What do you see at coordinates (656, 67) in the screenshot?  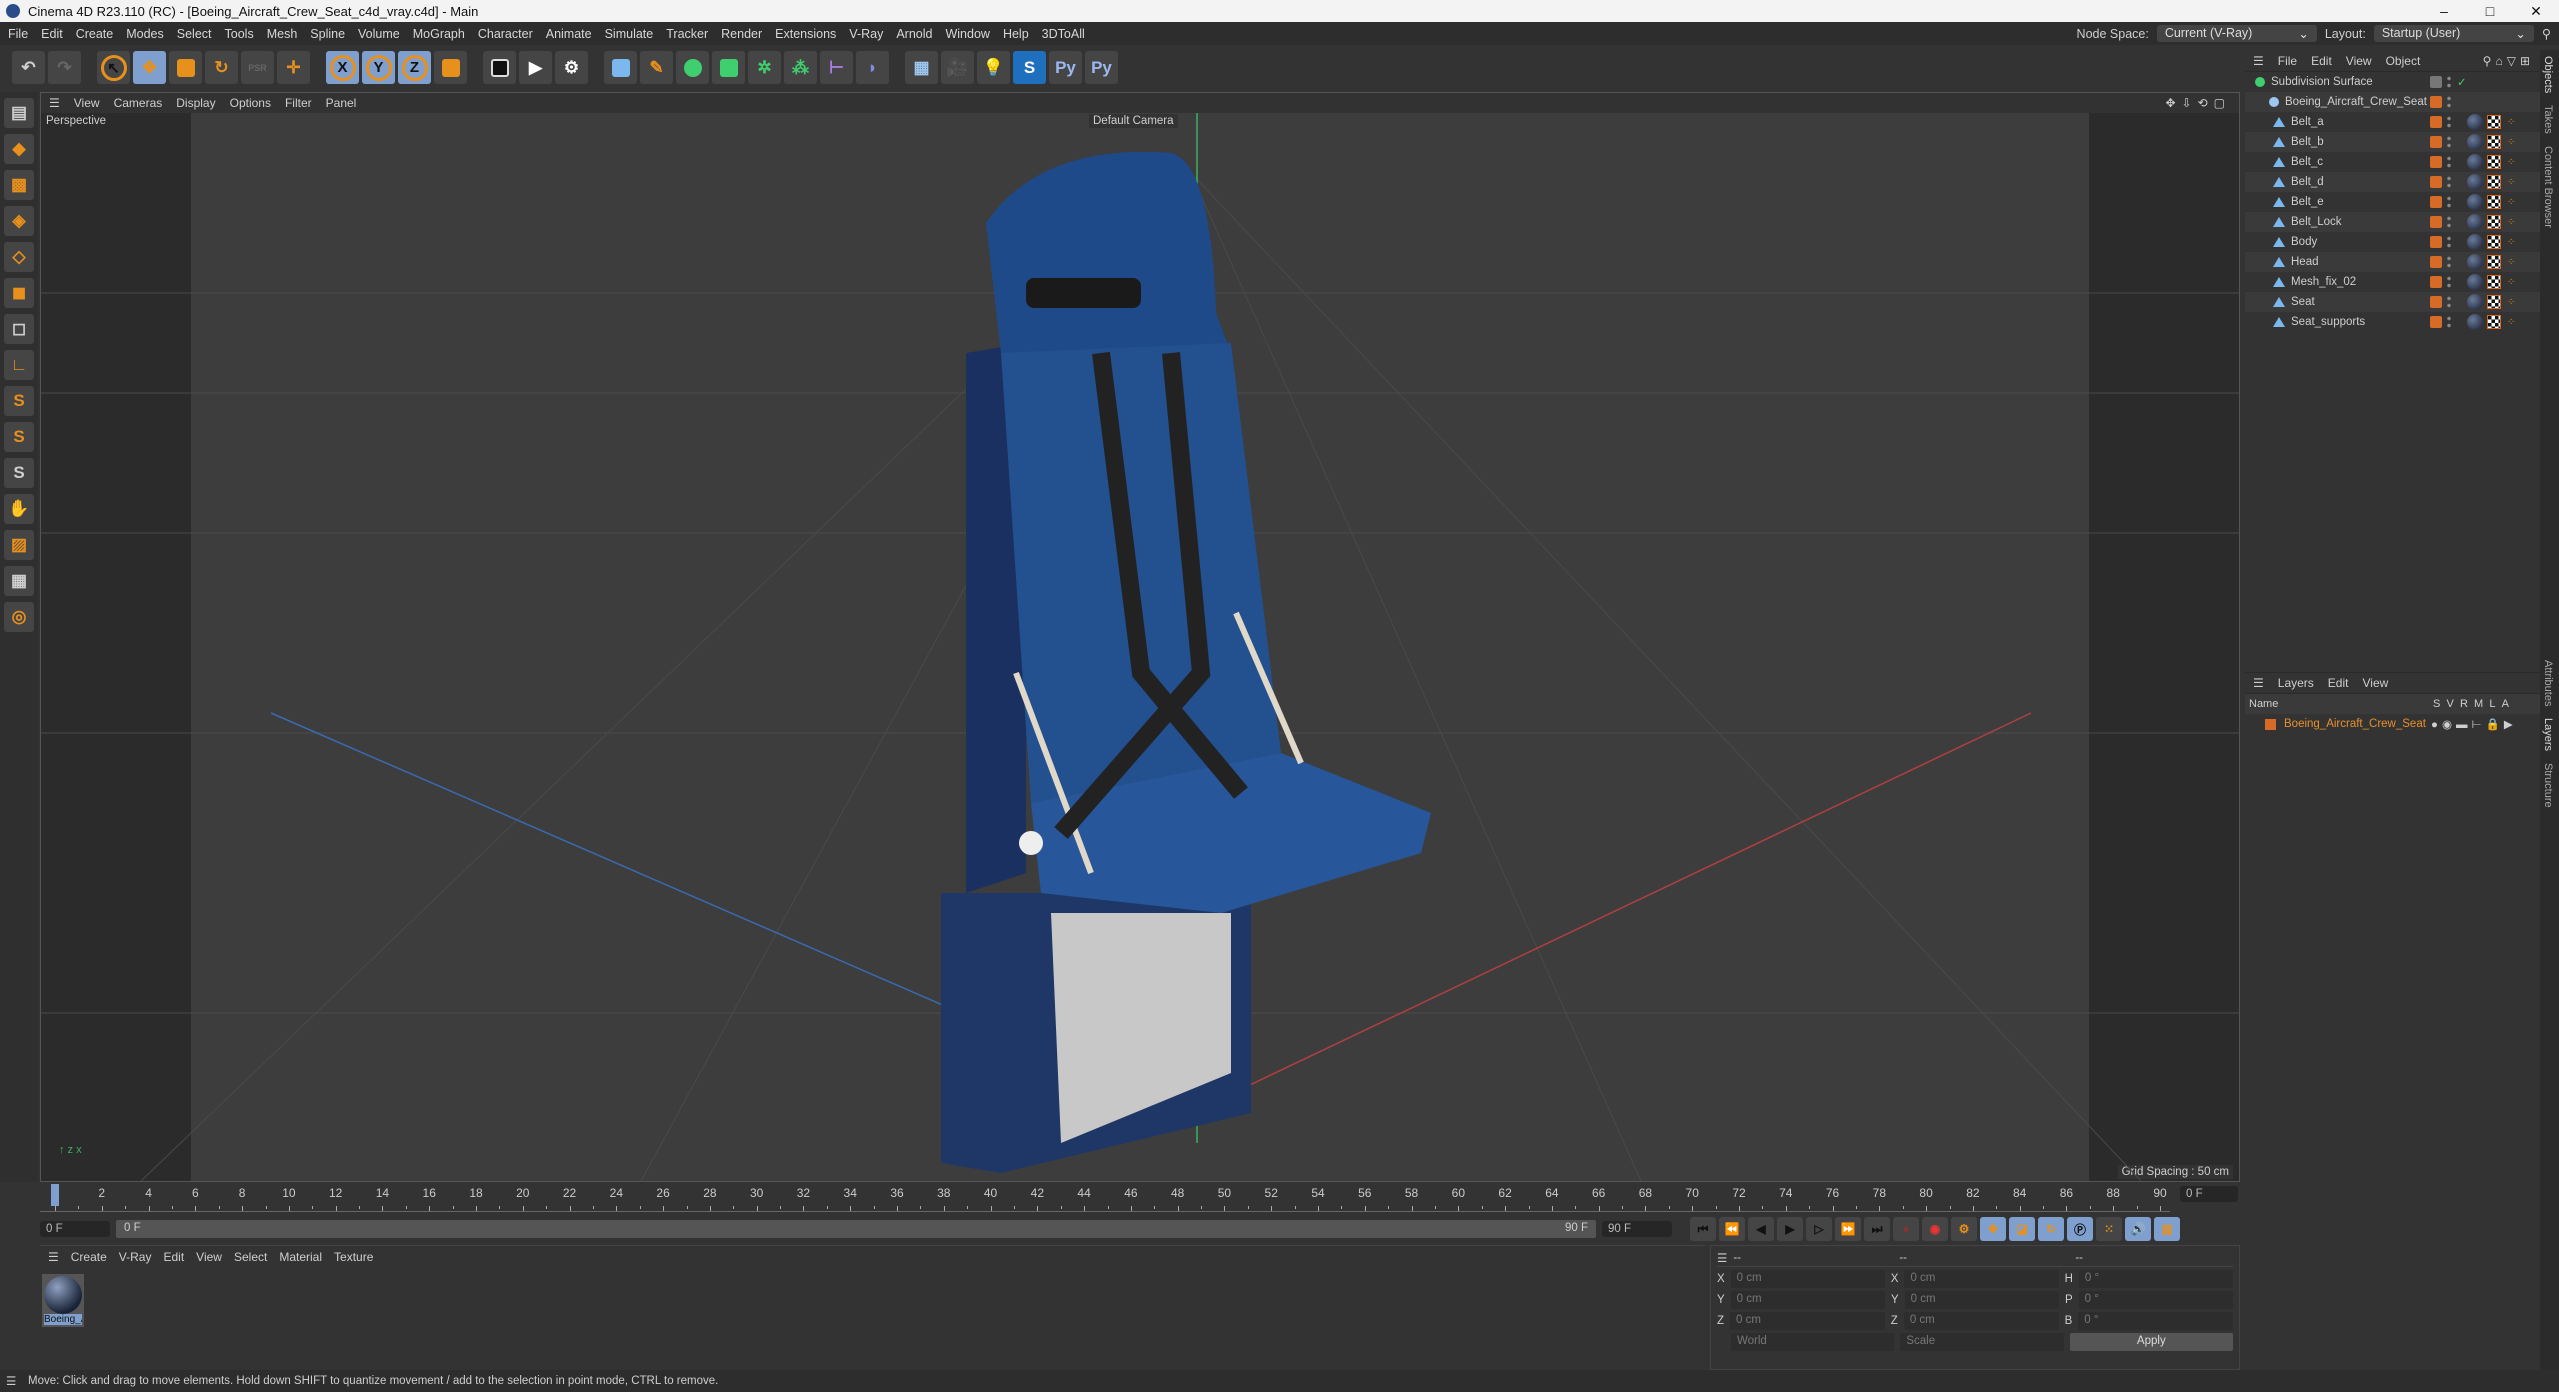 I see `pen-button: ✎` at bounding box center [656, 67].